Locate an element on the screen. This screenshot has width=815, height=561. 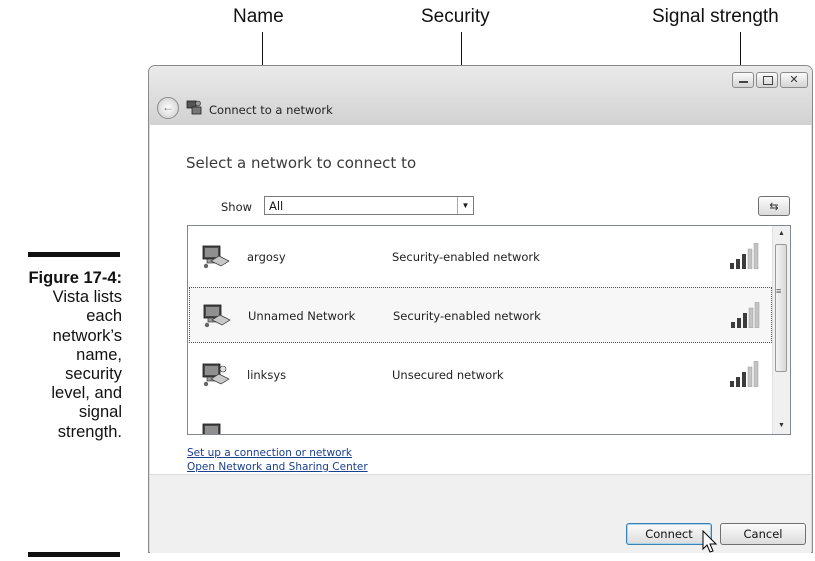
callout-name: Name is located at coordinates (258, 16).